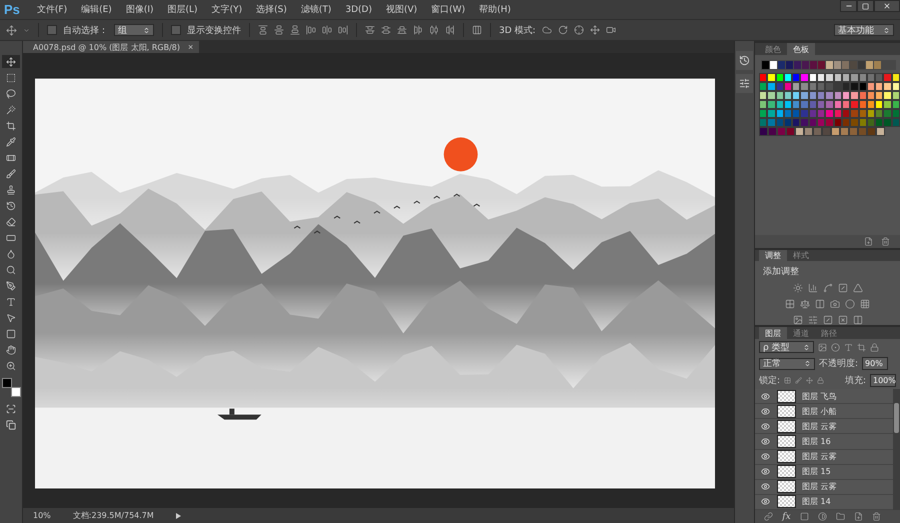  Describe the element at coordinates (42, 515) in the screenshot. I see `zoom-level: 10%` at that location.